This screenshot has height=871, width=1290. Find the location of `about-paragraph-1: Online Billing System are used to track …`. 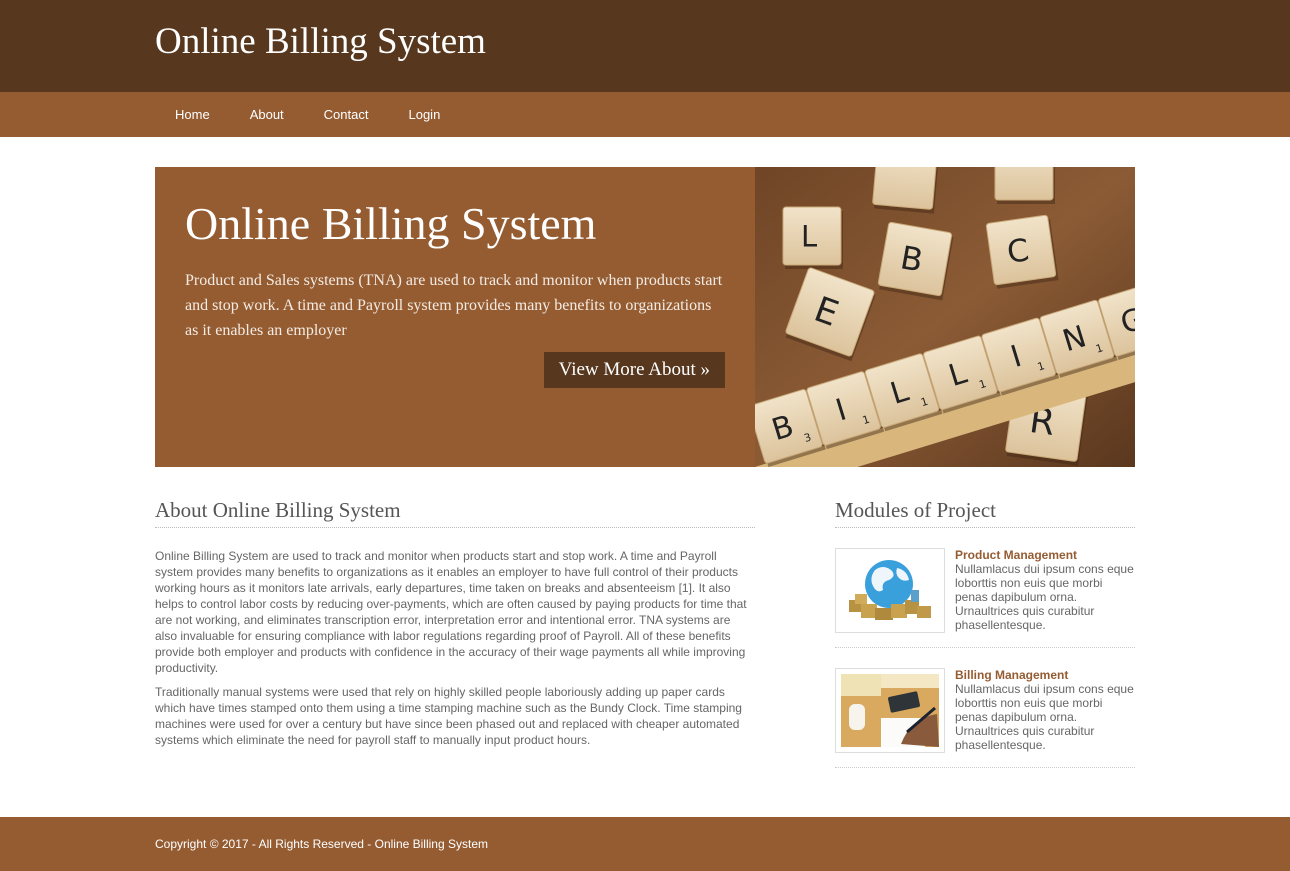

about-paragraph-1: Online Billing System are used to track … is located at coordinates (451, 612).